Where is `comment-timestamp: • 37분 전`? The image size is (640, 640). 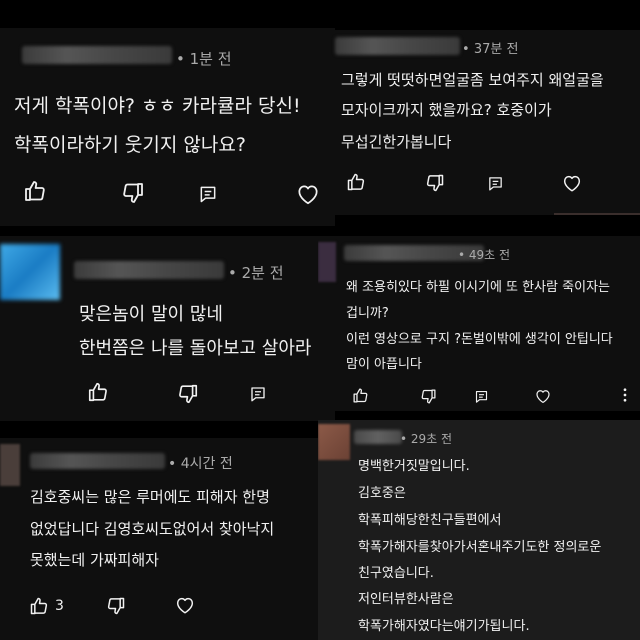
comment-timestamp: • 37분 전 is located at coordinates (490, 49).